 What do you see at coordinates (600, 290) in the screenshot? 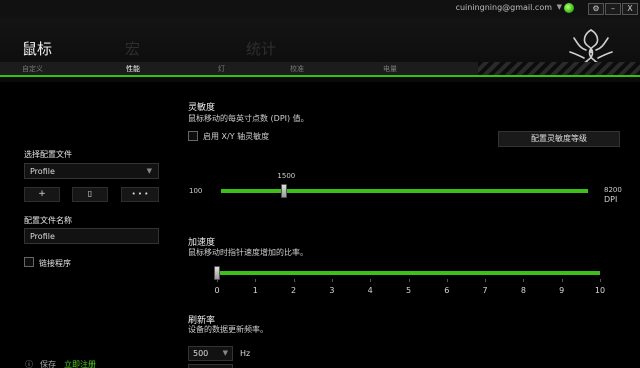
I see `acceleration-tick-label: 10` at bounding box center [600, 290].